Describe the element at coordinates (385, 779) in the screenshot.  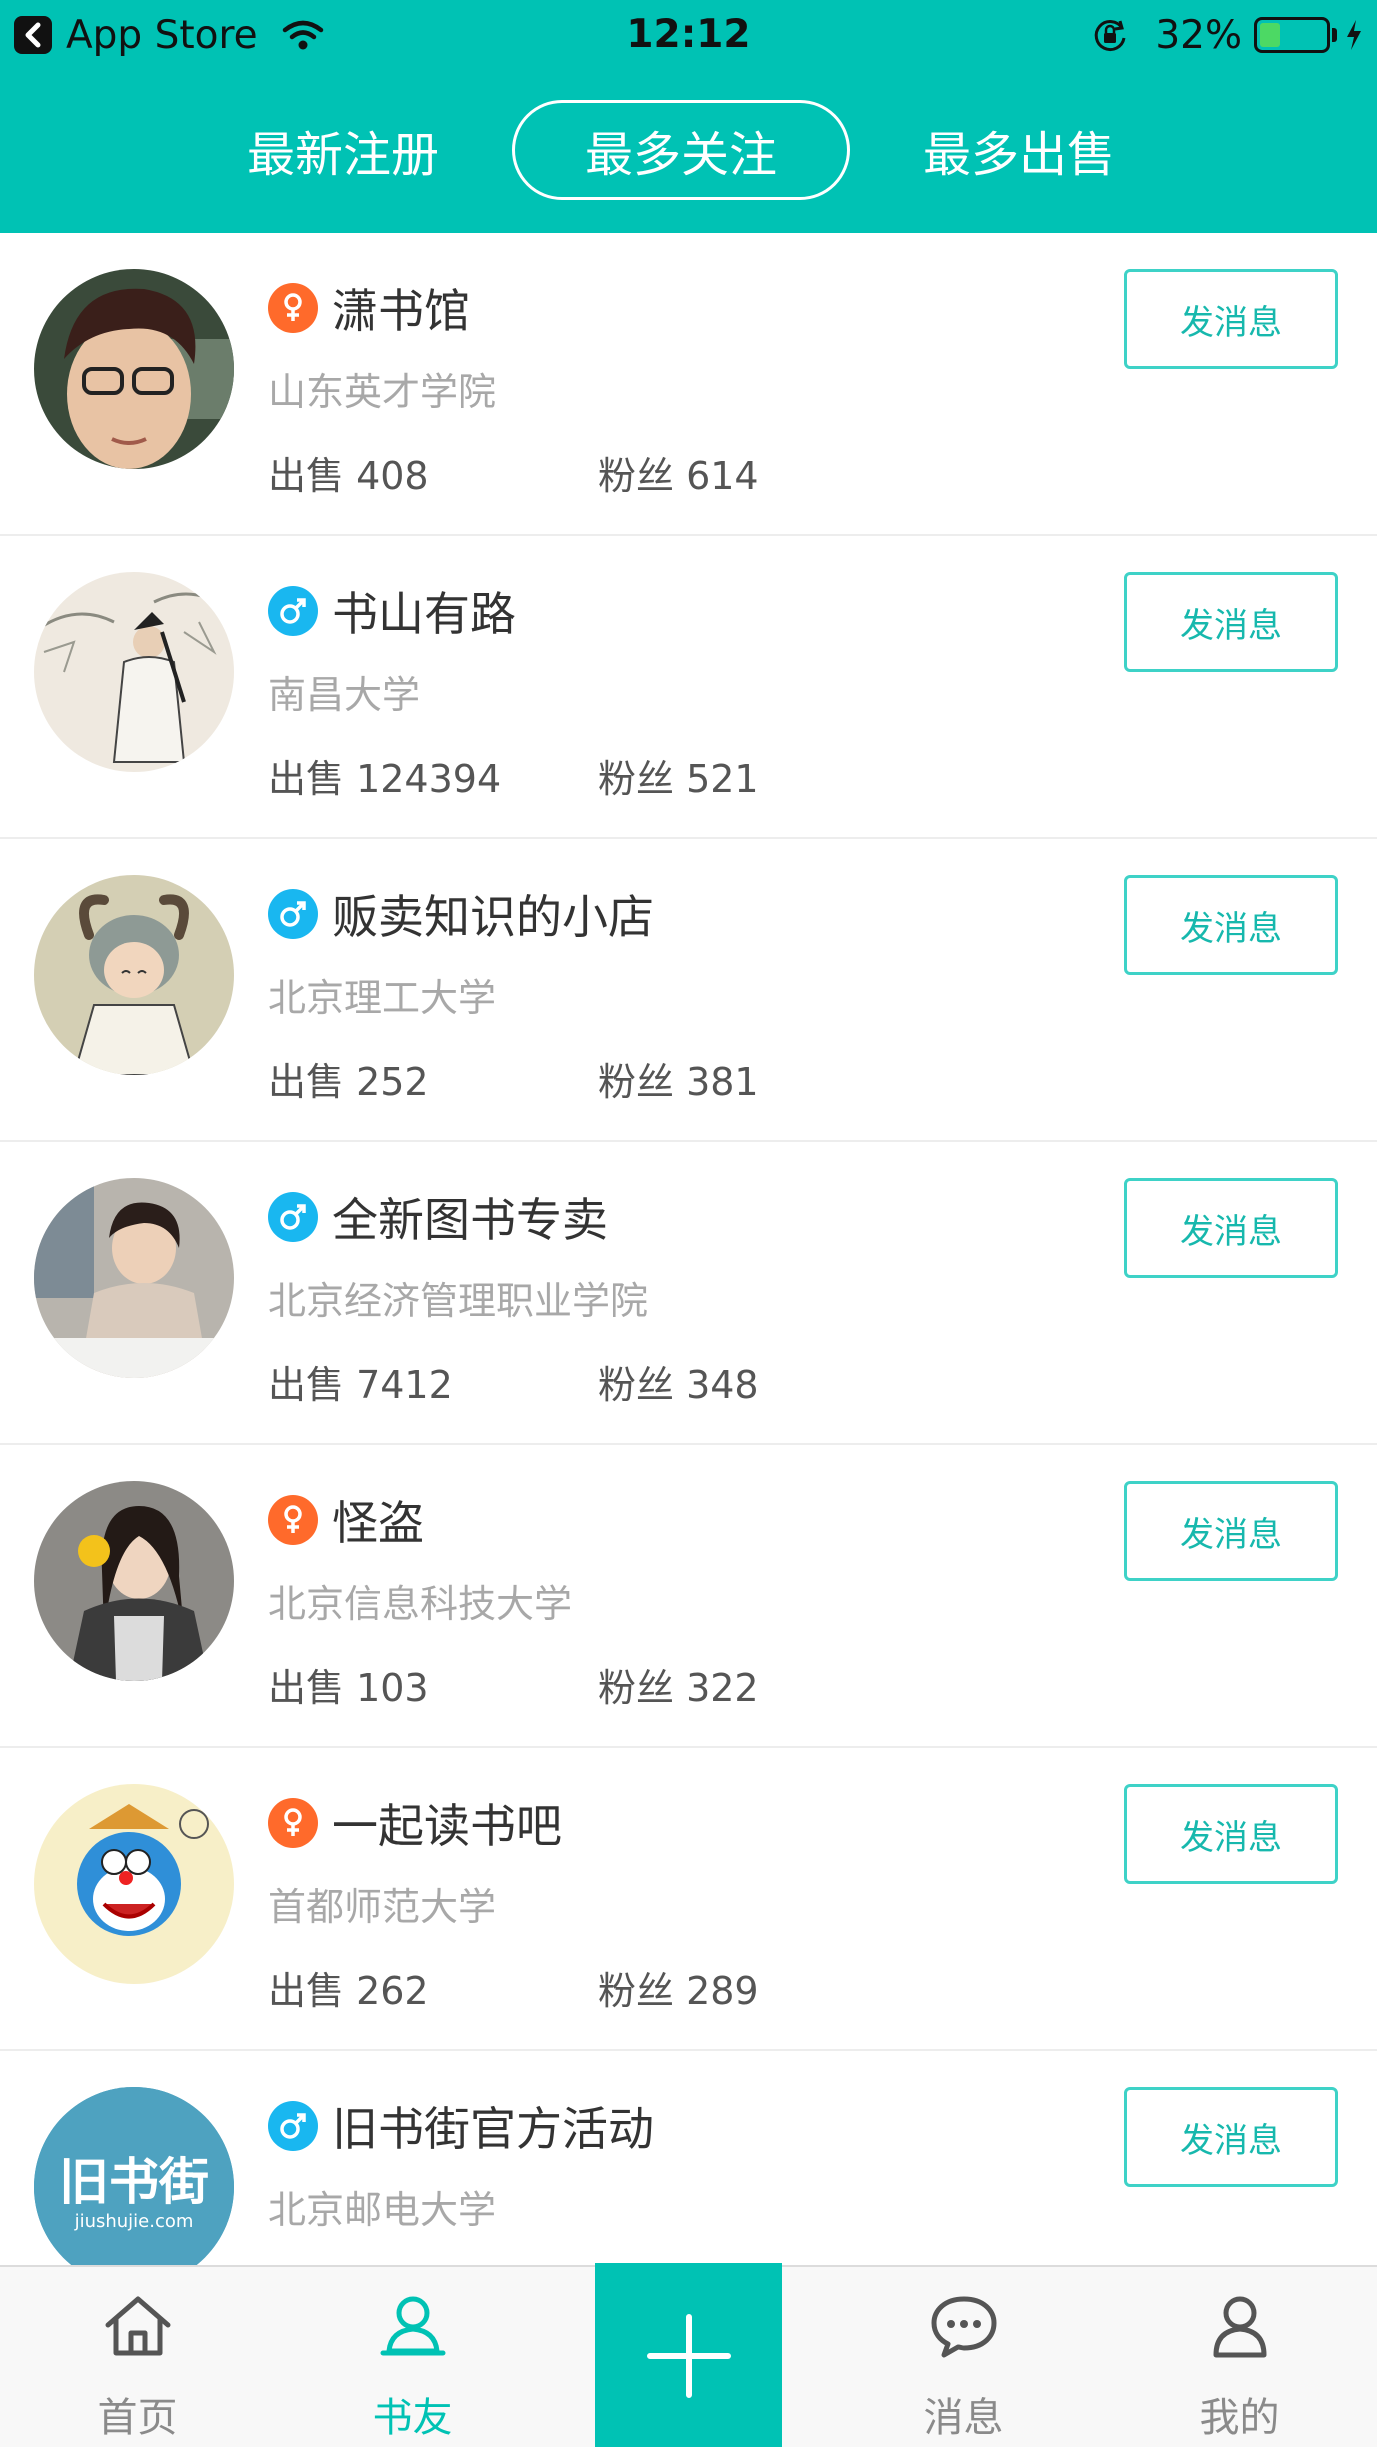
I see `sold-count: 出售 124394` at that location.